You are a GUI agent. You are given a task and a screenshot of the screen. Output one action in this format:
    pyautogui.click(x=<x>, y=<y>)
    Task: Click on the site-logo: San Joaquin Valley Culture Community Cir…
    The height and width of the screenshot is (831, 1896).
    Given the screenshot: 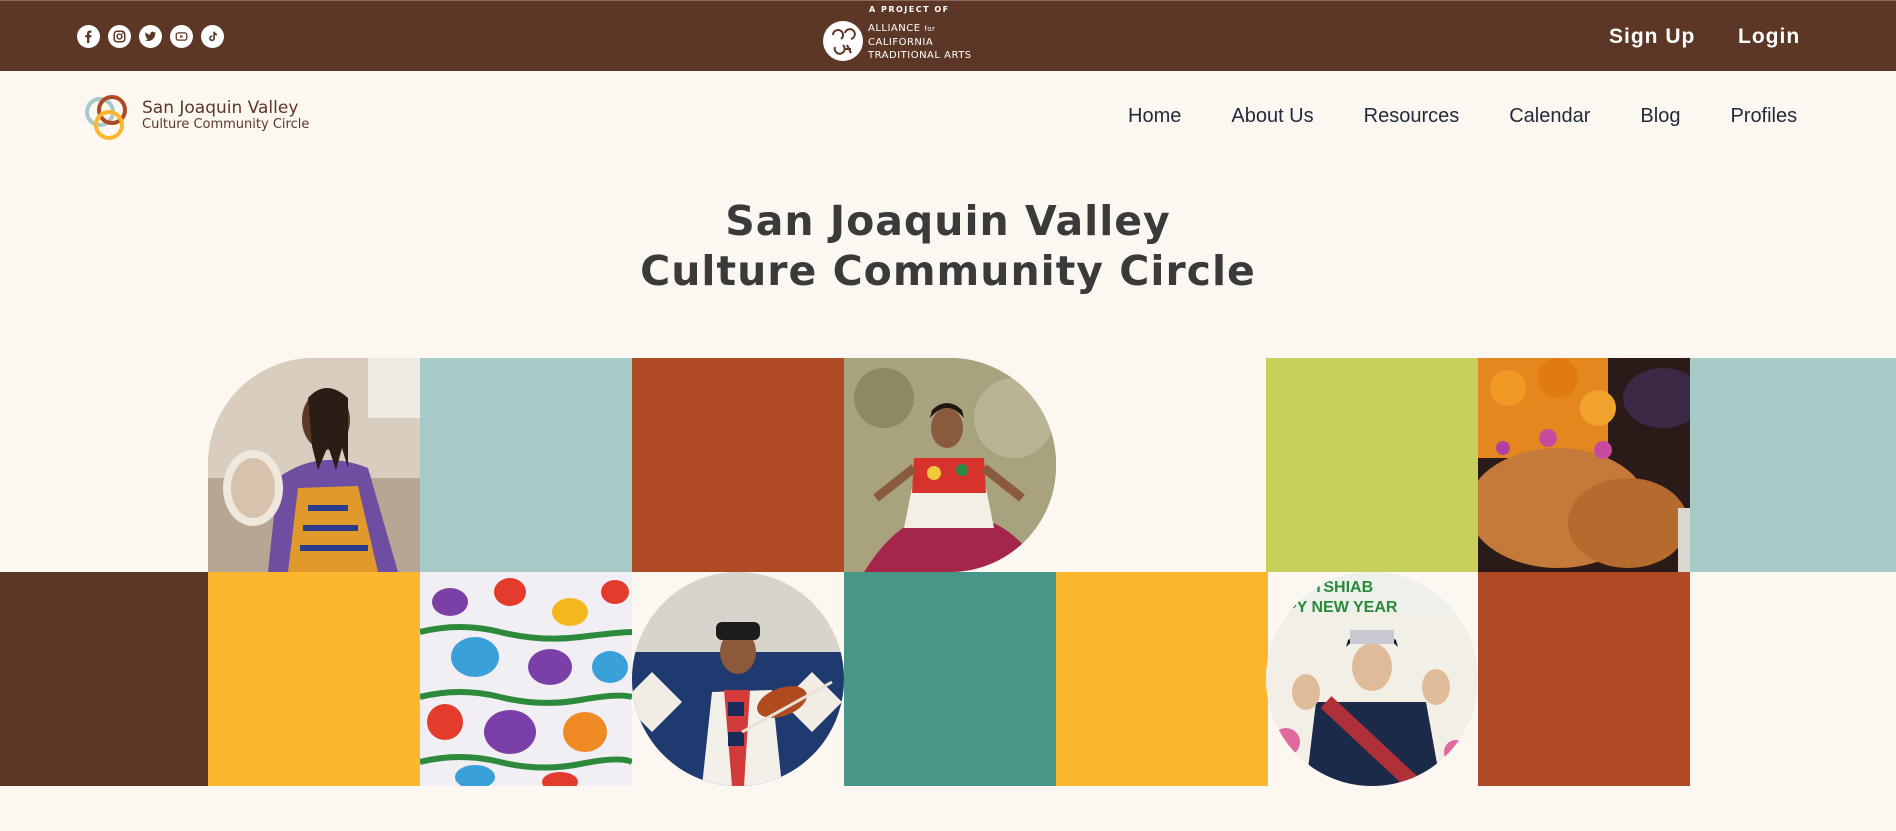 What is the action you would take?
    pyautogui.click(x=202, y=118)
    